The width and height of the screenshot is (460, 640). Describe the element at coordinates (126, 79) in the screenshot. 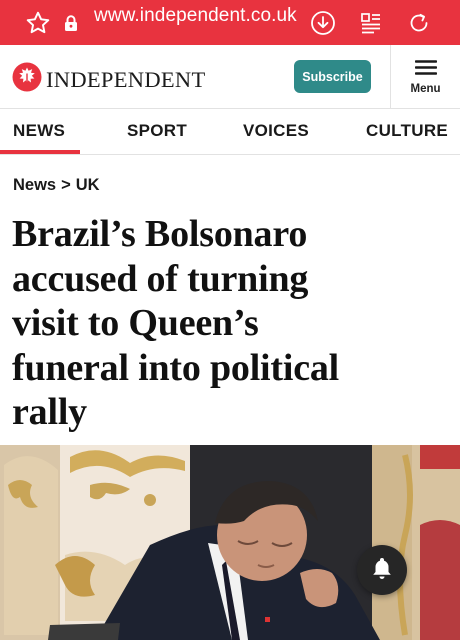

I see `logo-wordmark: INDEPENDENT` at that location.